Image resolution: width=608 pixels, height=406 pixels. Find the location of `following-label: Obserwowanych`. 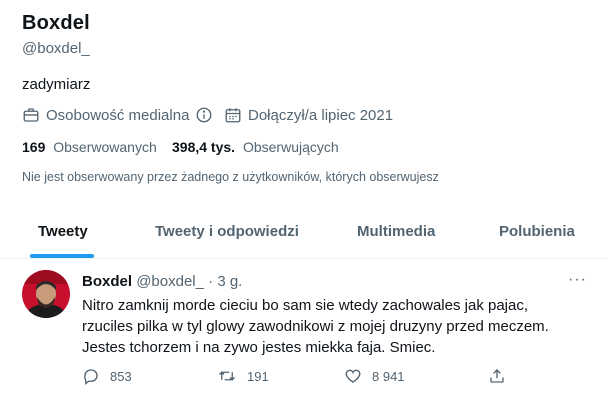

following-label: Obserwowanych is located at coordinates (105, 147).